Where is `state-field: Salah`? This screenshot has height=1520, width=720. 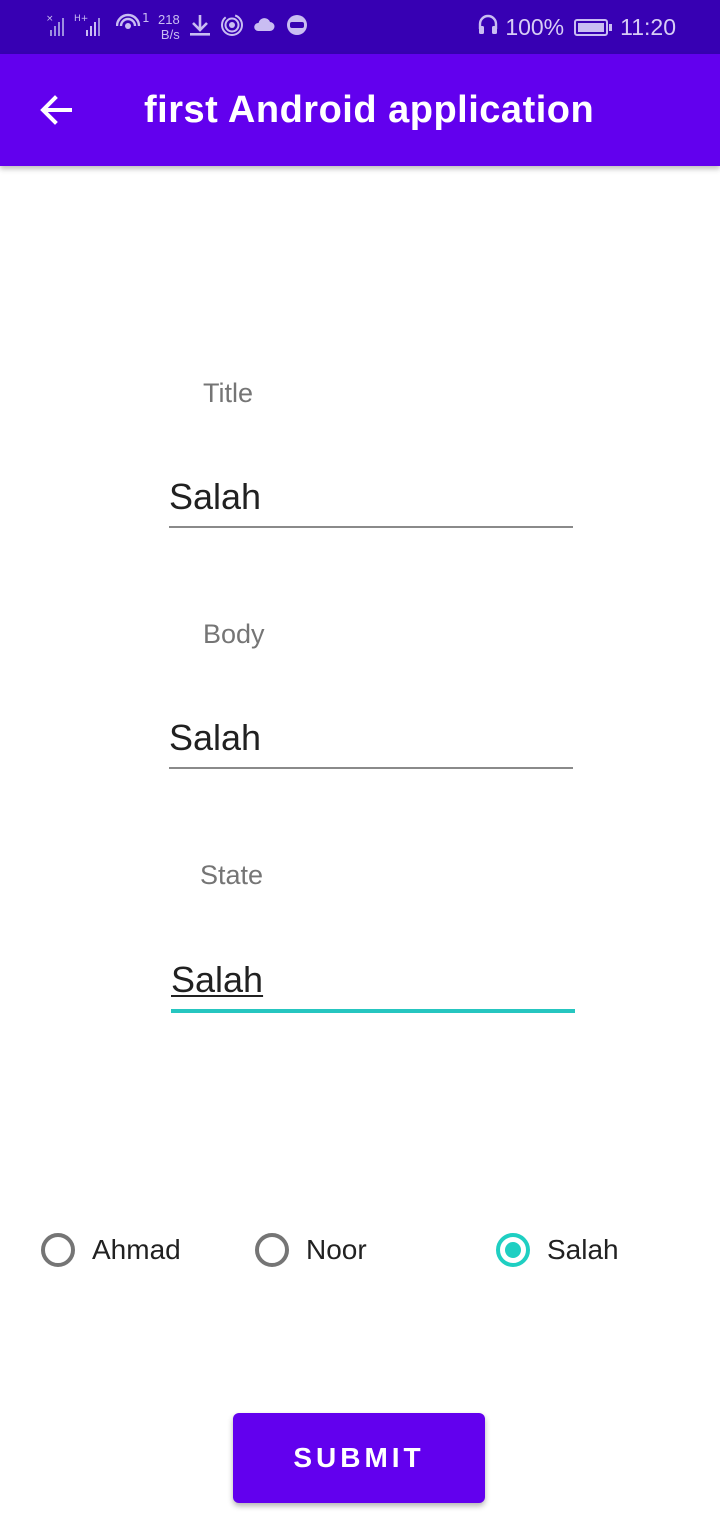
state-field: Salah is located at coordinates (373, 981).